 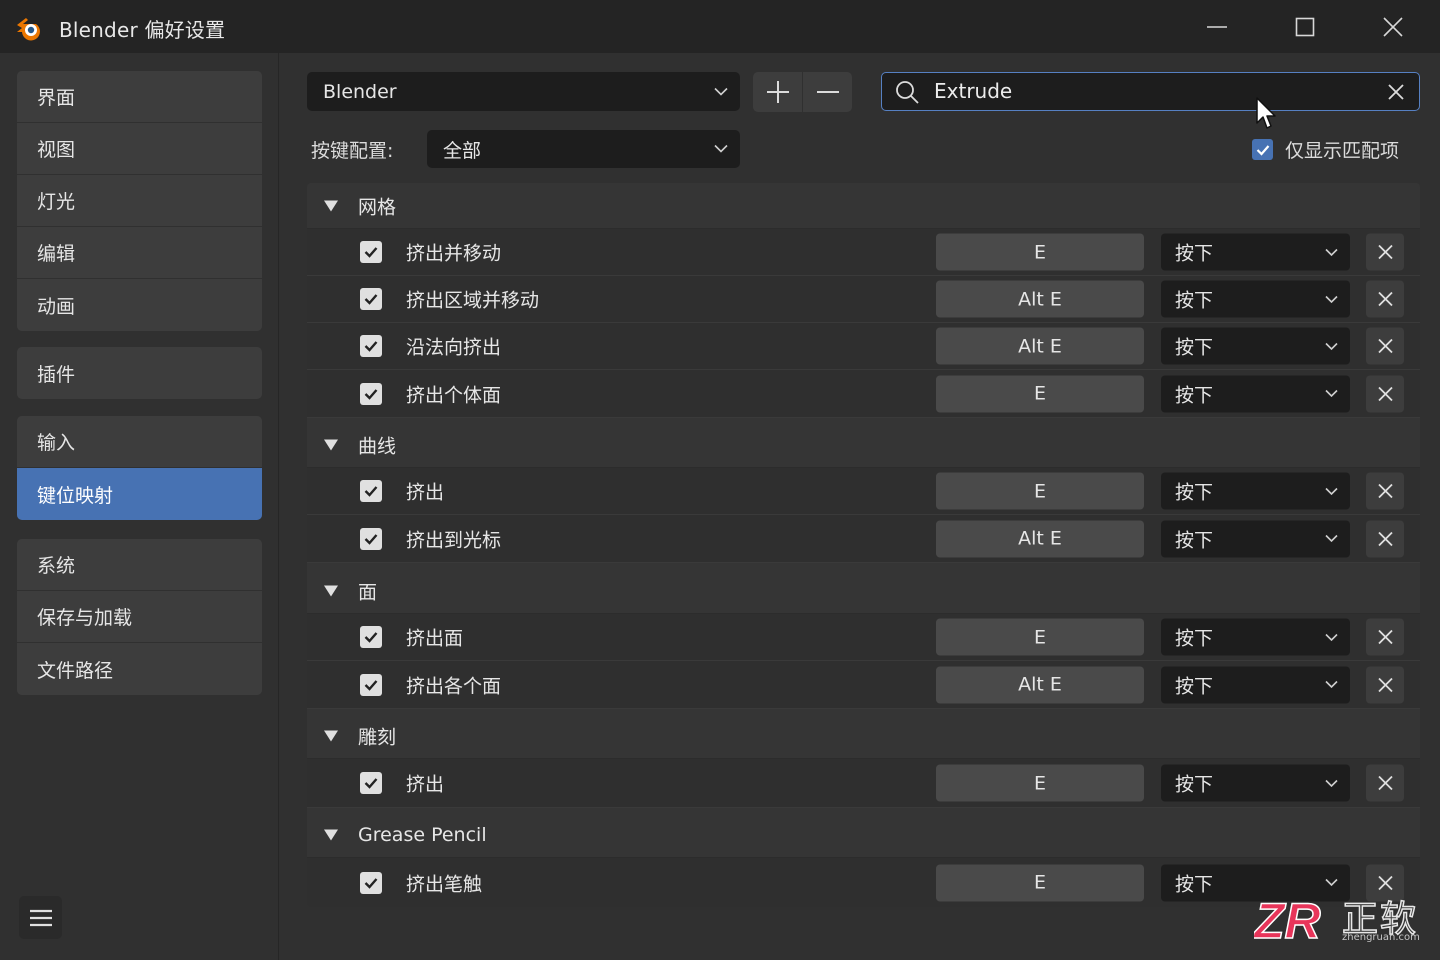 What do you see at coordinates (583, 149) in the screenshot?
I see `keymap-filter-dropdown: 全部` at bounding box center [583, 149].